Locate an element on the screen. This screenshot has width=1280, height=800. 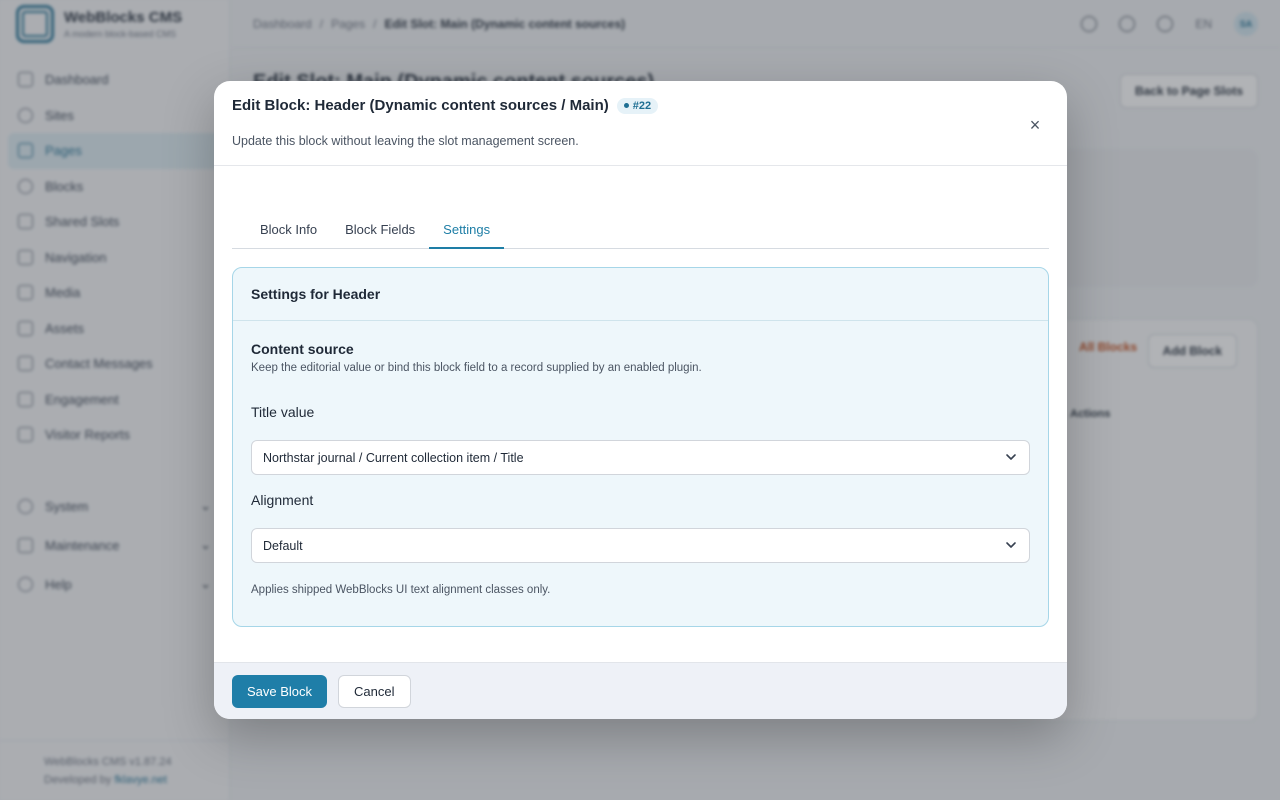
tab-block-fields: Block Fields is located at coordinates (380, 231).